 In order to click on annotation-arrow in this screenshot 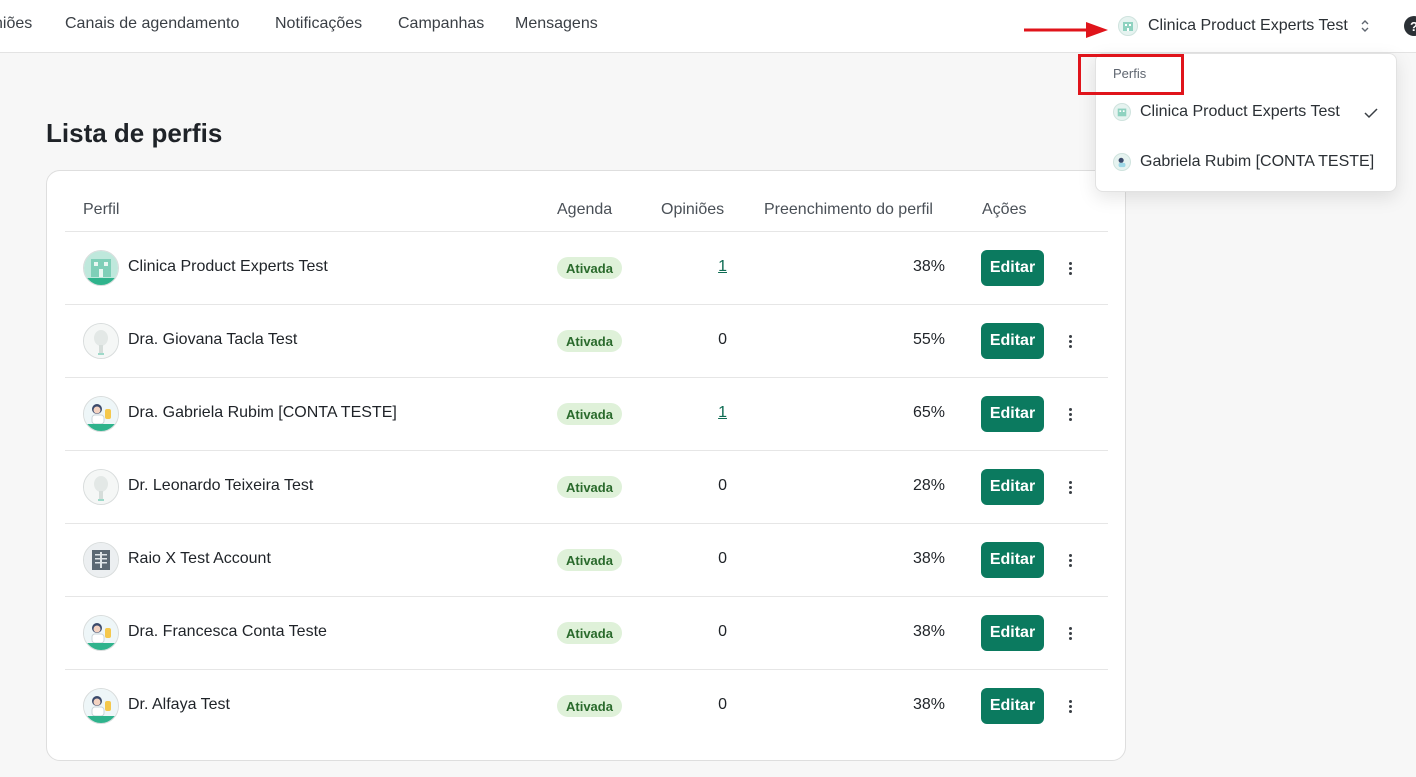, I will do `click(1066, 30)`.